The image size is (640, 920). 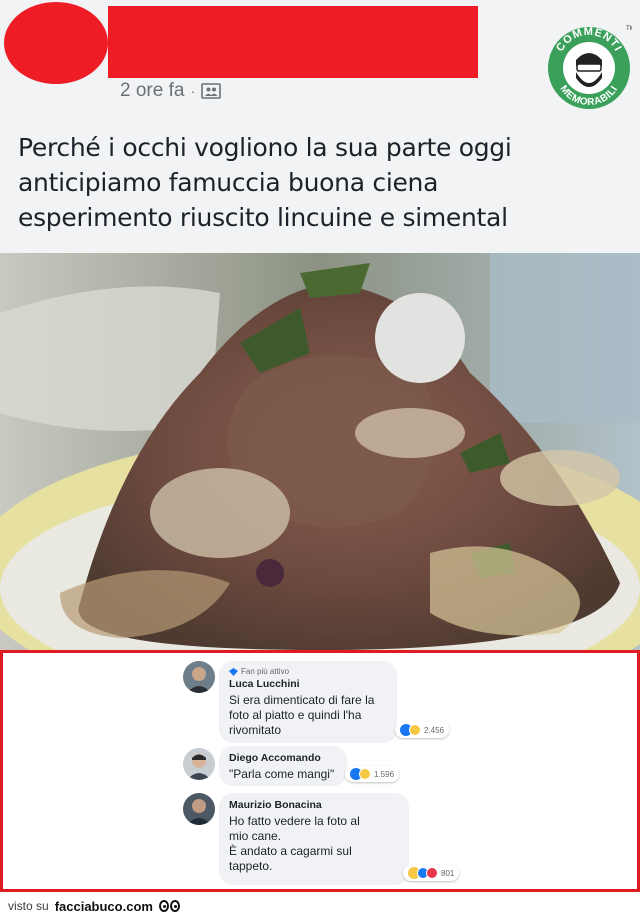 I want to click on post-line: esperimento riuscito lincuine e simental, so click(x=263, y=217).